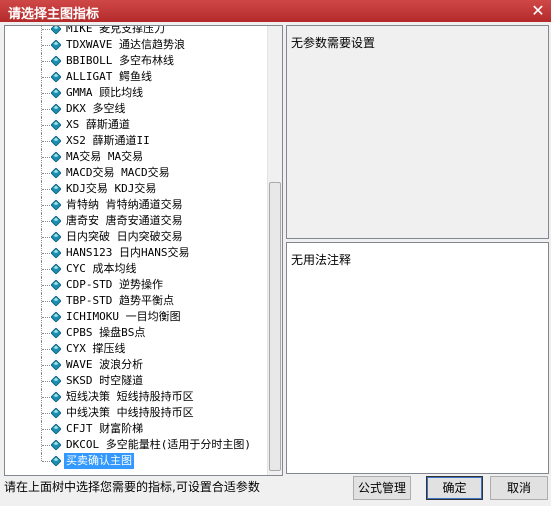 This screenshot has height=506, width=551. I want to click on tree-item-label: DKCOL 多空能量柱(适用于分时主图), so click(158, 444).